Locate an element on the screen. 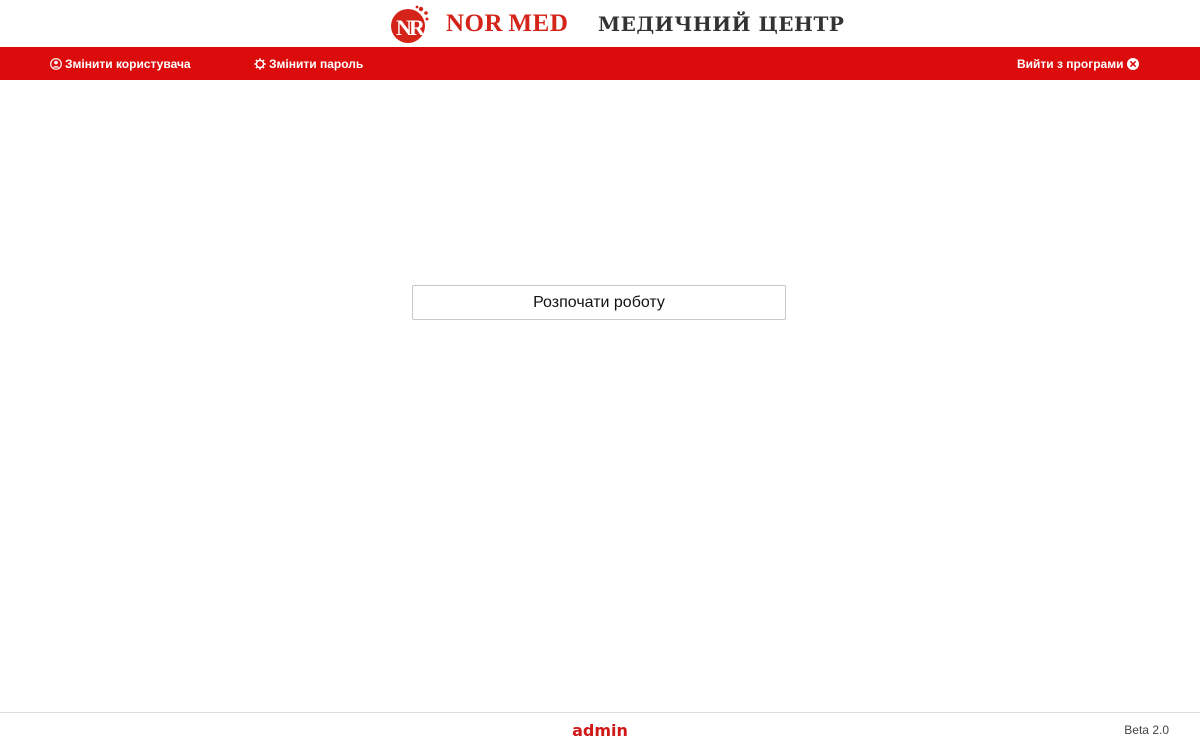 This screenshot has height=750, width=1200. change-user-button: Змінити користувача is located at coordinates (120, 63).